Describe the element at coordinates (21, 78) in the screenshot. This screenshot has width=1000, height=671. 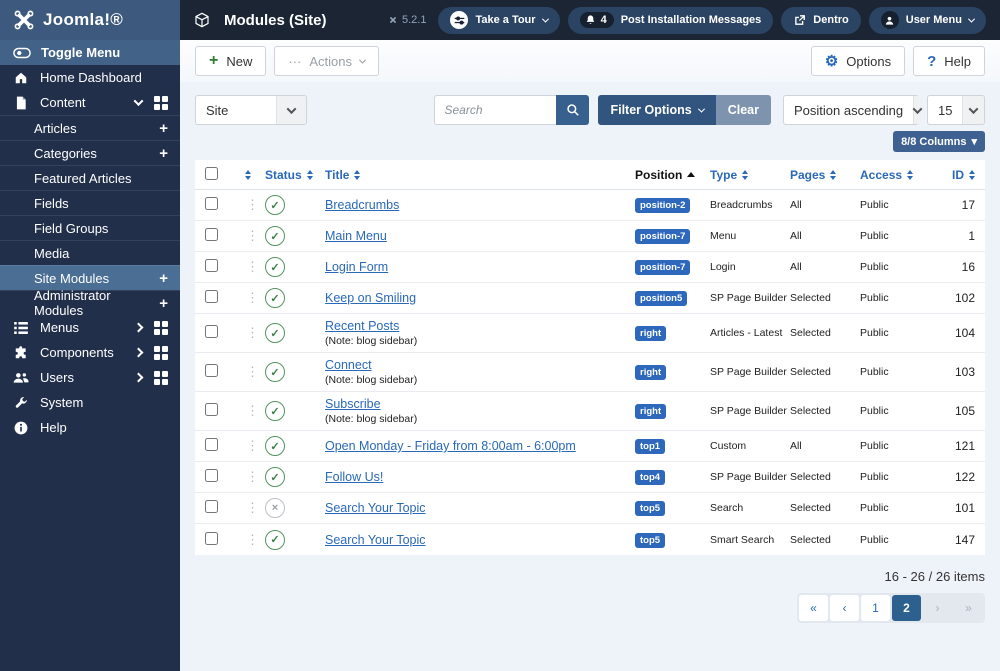
I see `home-icon` at that location.